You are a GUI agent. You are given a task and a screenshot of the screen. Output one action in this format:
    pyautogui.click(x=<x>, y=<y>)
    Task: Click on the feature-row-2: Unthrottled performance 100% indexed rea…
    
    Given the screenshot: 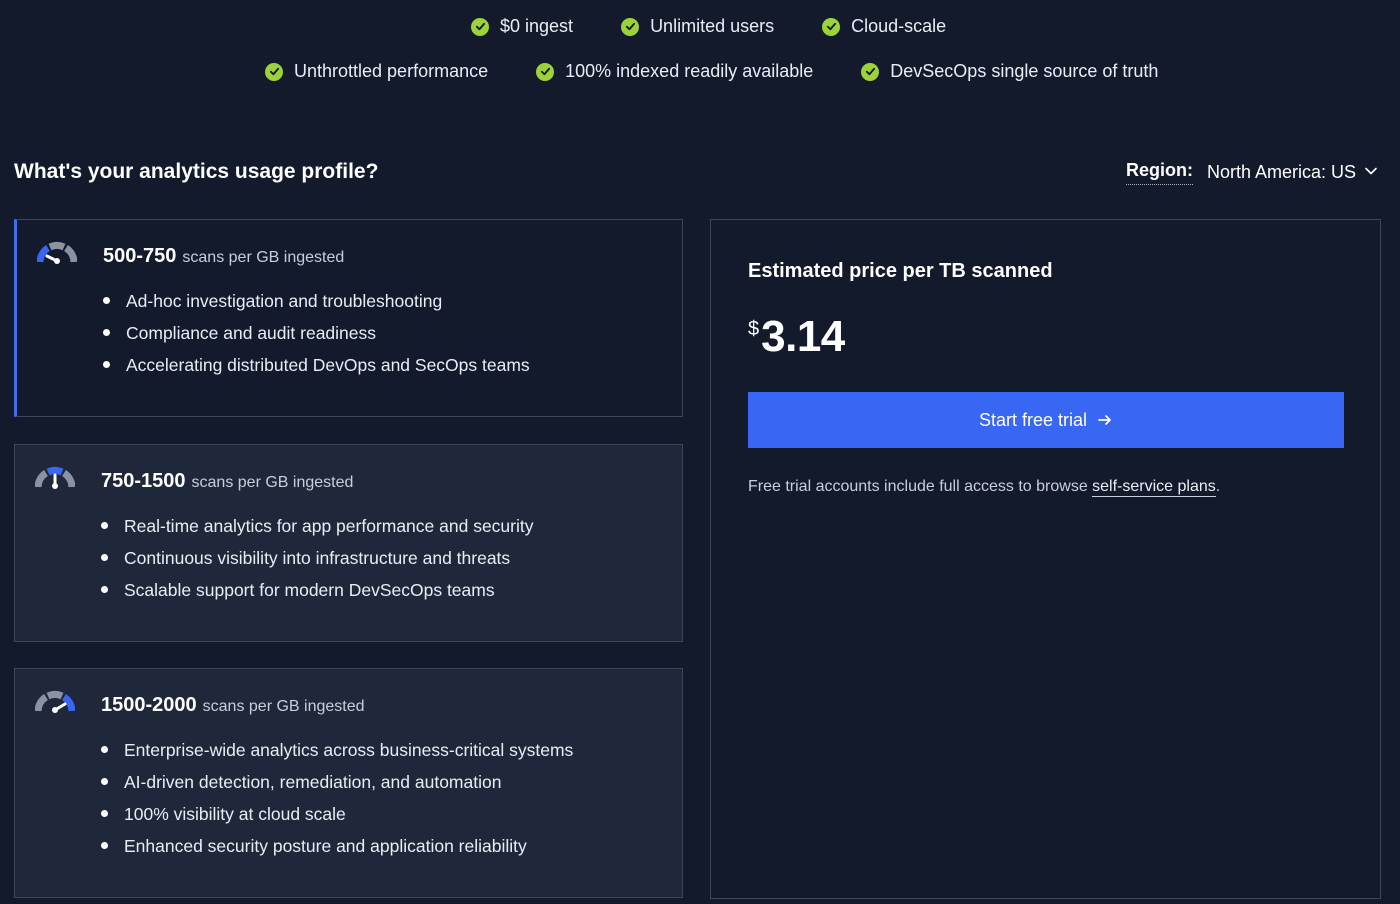 What is the action you would take?
    pyautogui.click(x=711, y=71)
    